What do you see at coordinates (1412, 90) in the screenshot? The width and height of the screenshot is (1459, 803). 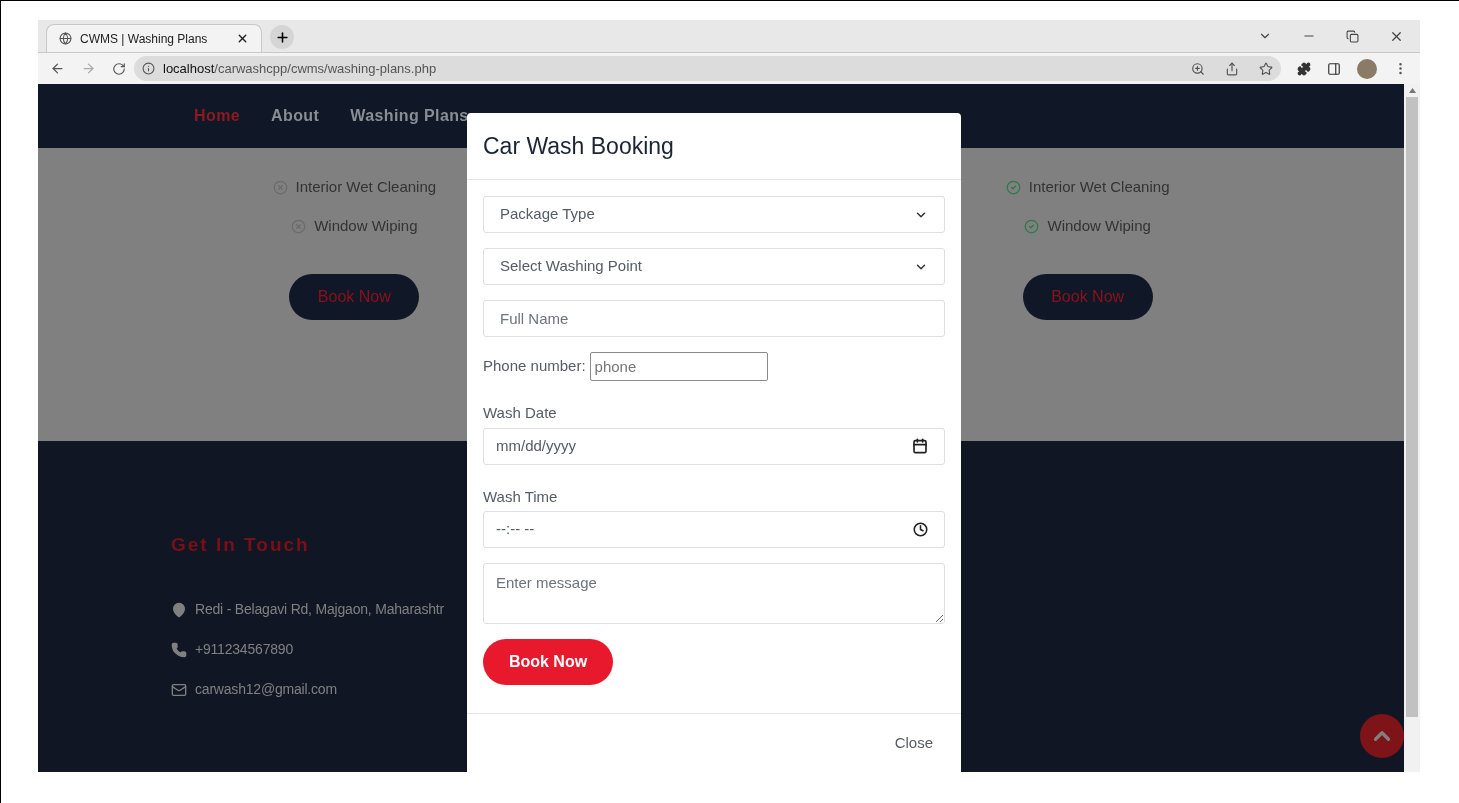 I see `scroll-up-icon` at bounding box center [1412, 90].